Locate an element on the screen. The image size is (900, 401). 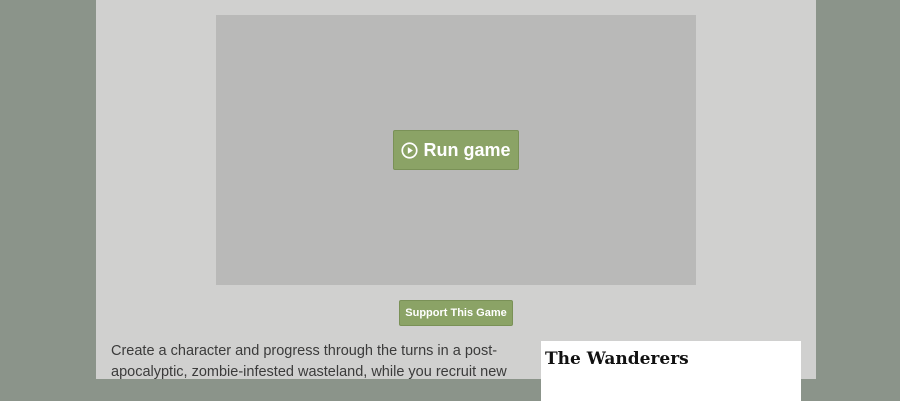
run-game-label: Run game is located at coordinates (467, 149).